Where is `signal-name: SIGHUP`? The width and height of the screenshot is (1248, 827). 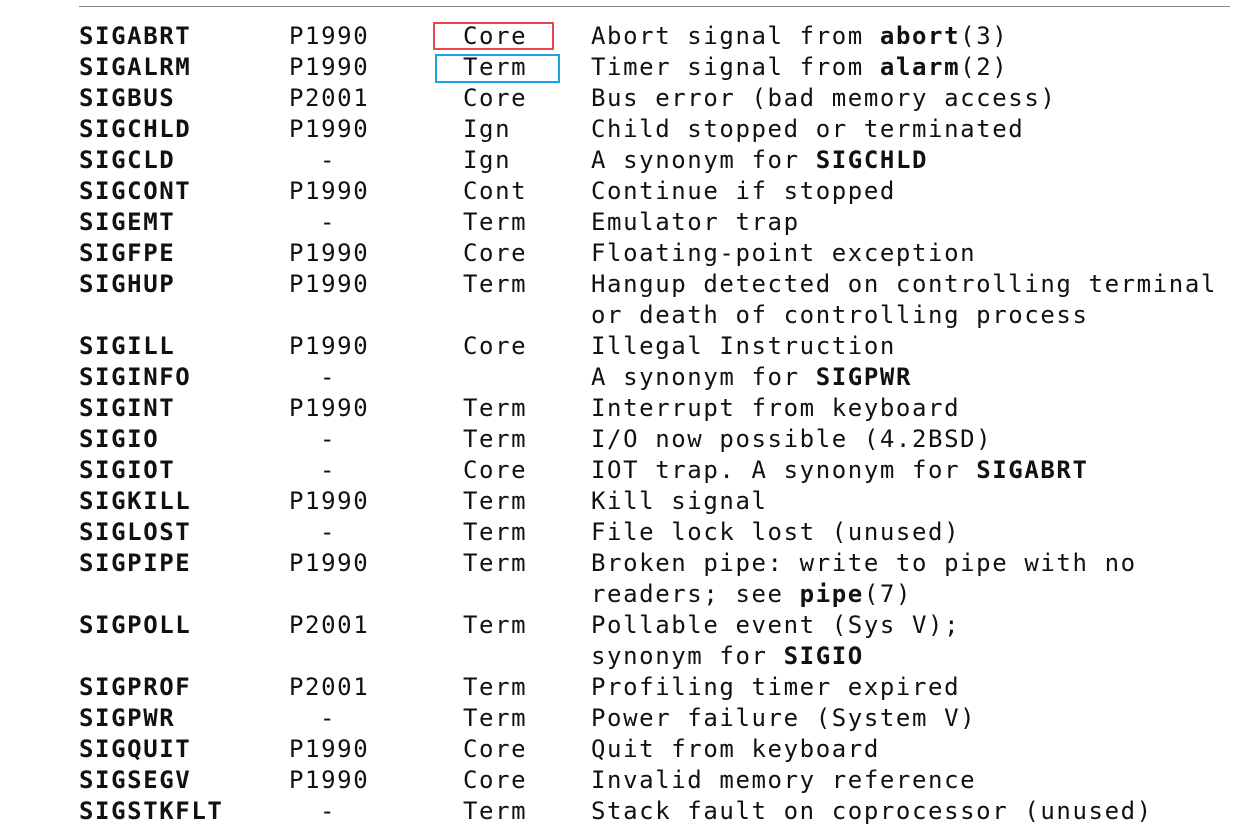 signal-name: SIGHUP is located at coordinates (127, 284).